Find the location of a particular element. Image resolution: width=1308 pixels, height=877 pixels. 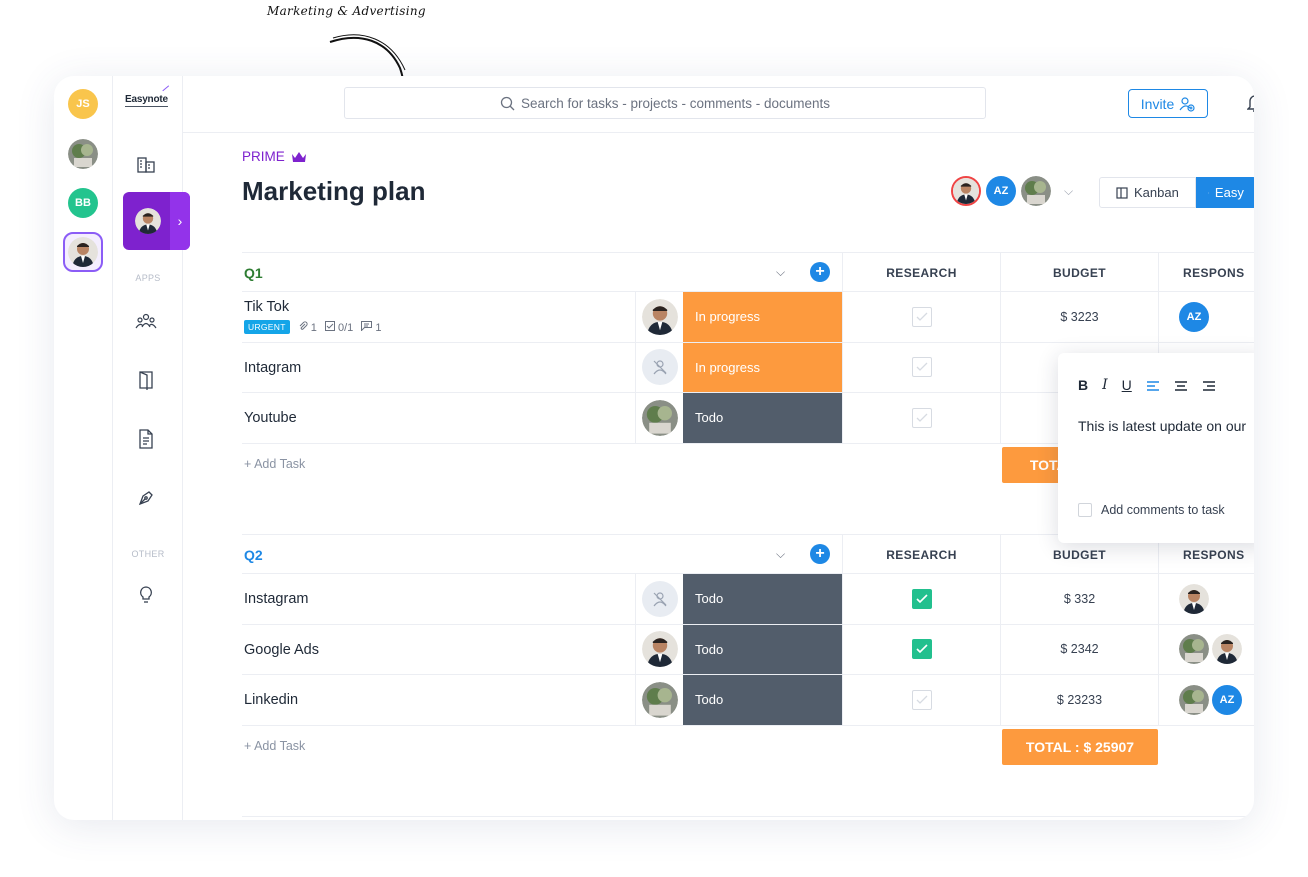

attachment-count: 1 is located at coordinates (307, 327).